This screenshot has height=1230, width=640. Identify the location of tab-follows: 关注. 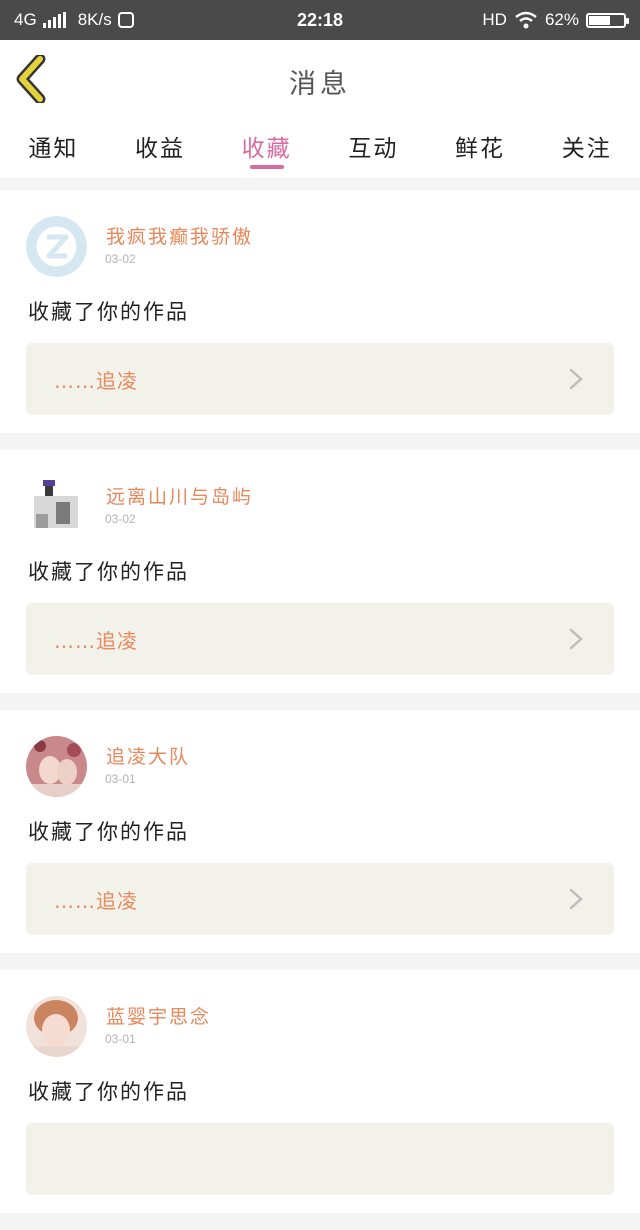
(586, 148).